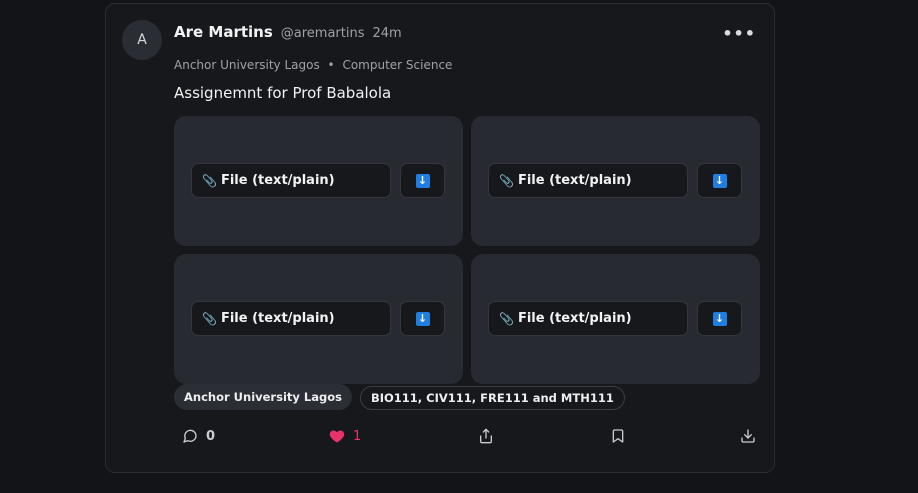  Describe the element at coordinates (492, 398) in the screenshot. I see `tag-courses: BIO111, CIV111, FRE111 and MTH111` at that location.